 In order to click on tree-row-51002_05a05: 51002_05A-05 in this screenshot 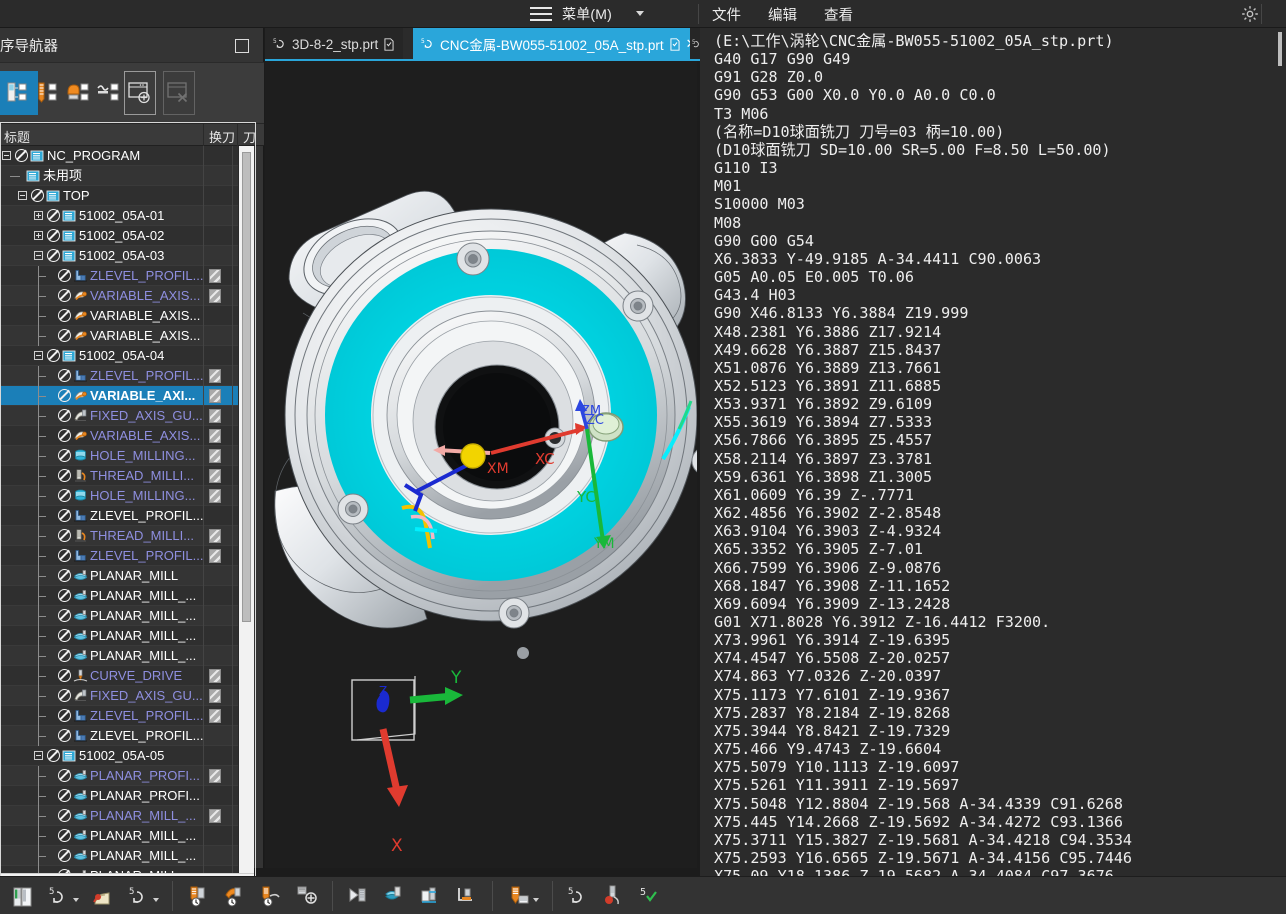, I will do `click(119, 756)`.